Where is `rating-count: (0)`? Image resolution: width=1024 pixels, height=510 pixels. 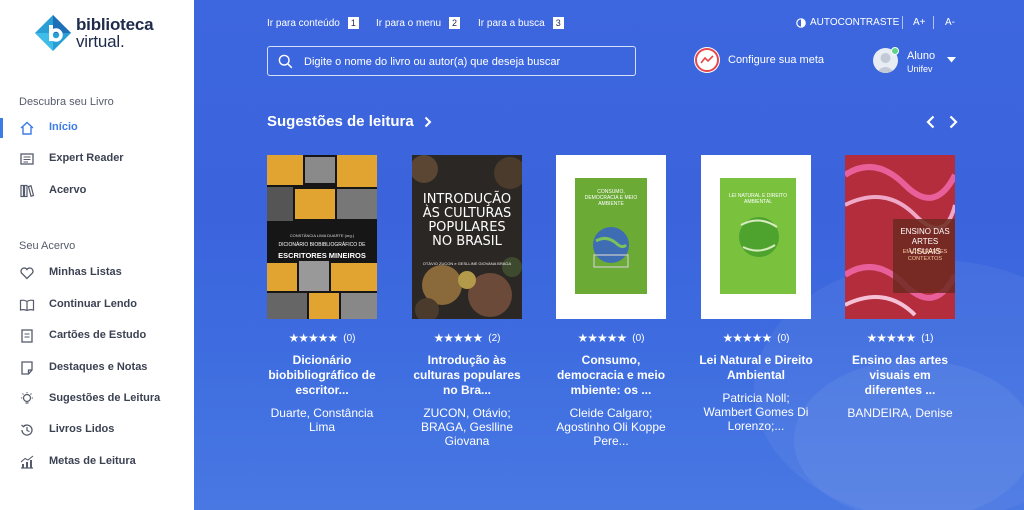
rating-count: (0) is located at coordinates (349, 338).